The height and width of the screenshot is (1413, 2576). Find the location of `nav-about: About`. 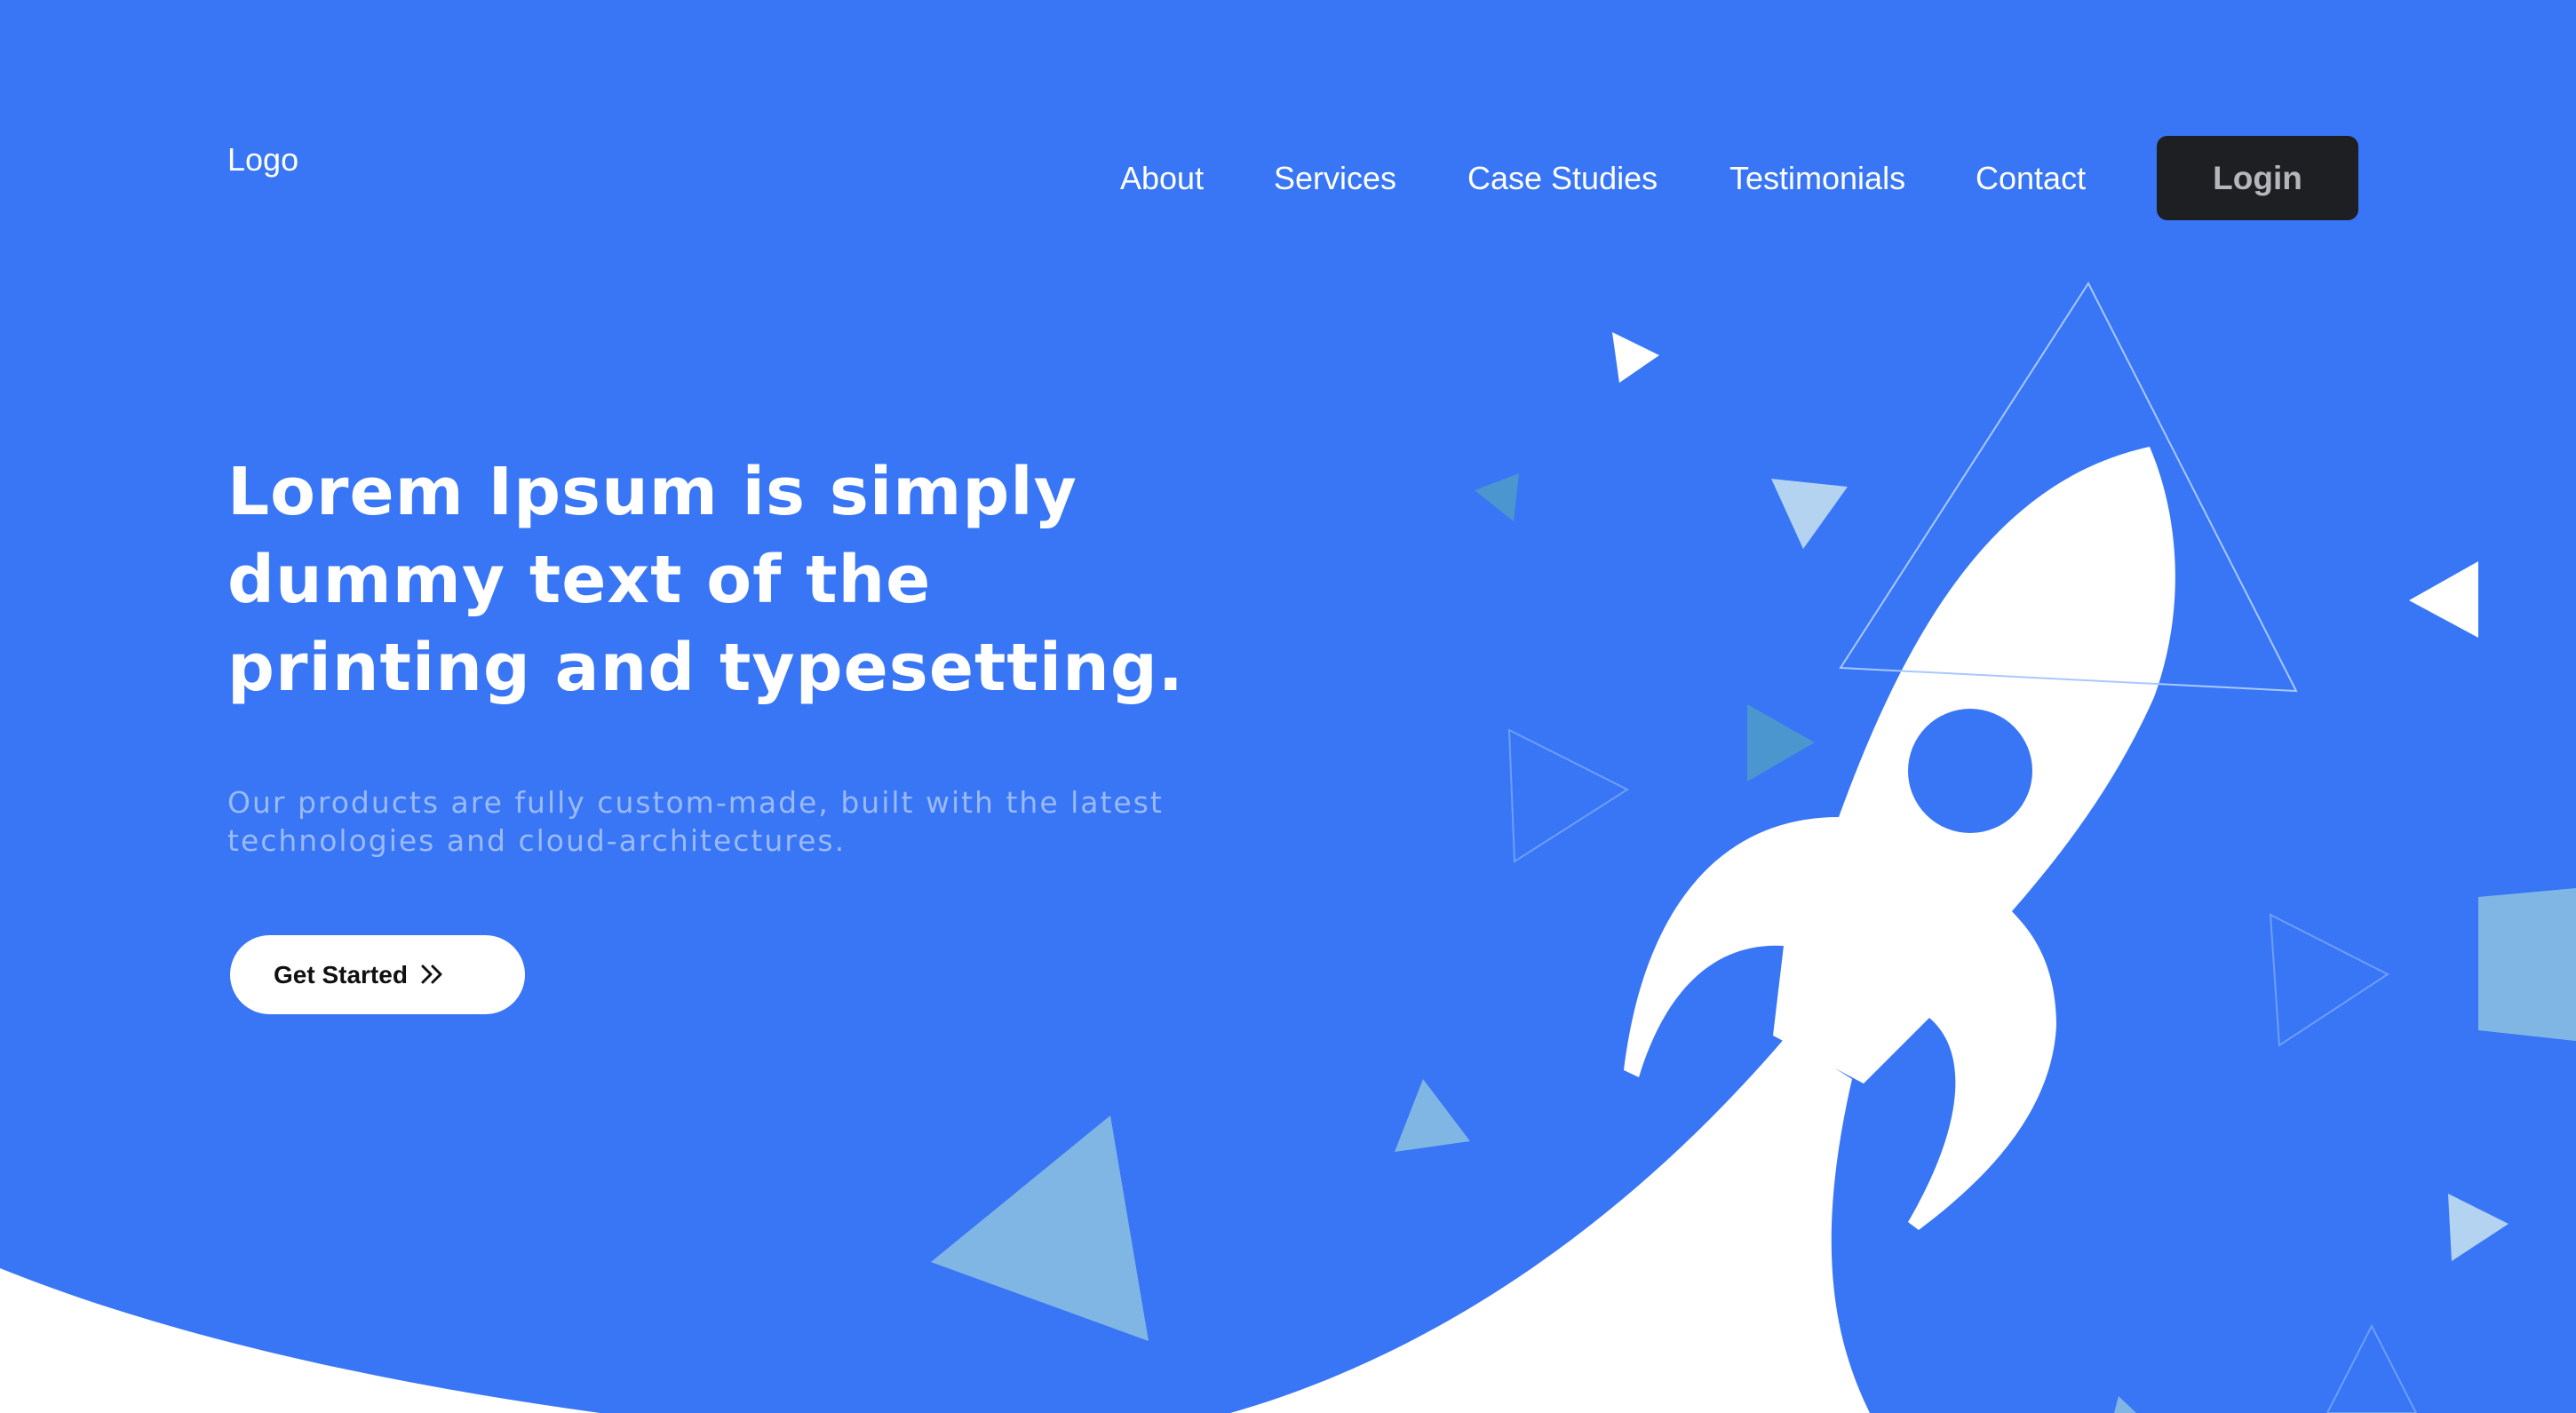

nav-about: About is located at coordinates (1162, 178).